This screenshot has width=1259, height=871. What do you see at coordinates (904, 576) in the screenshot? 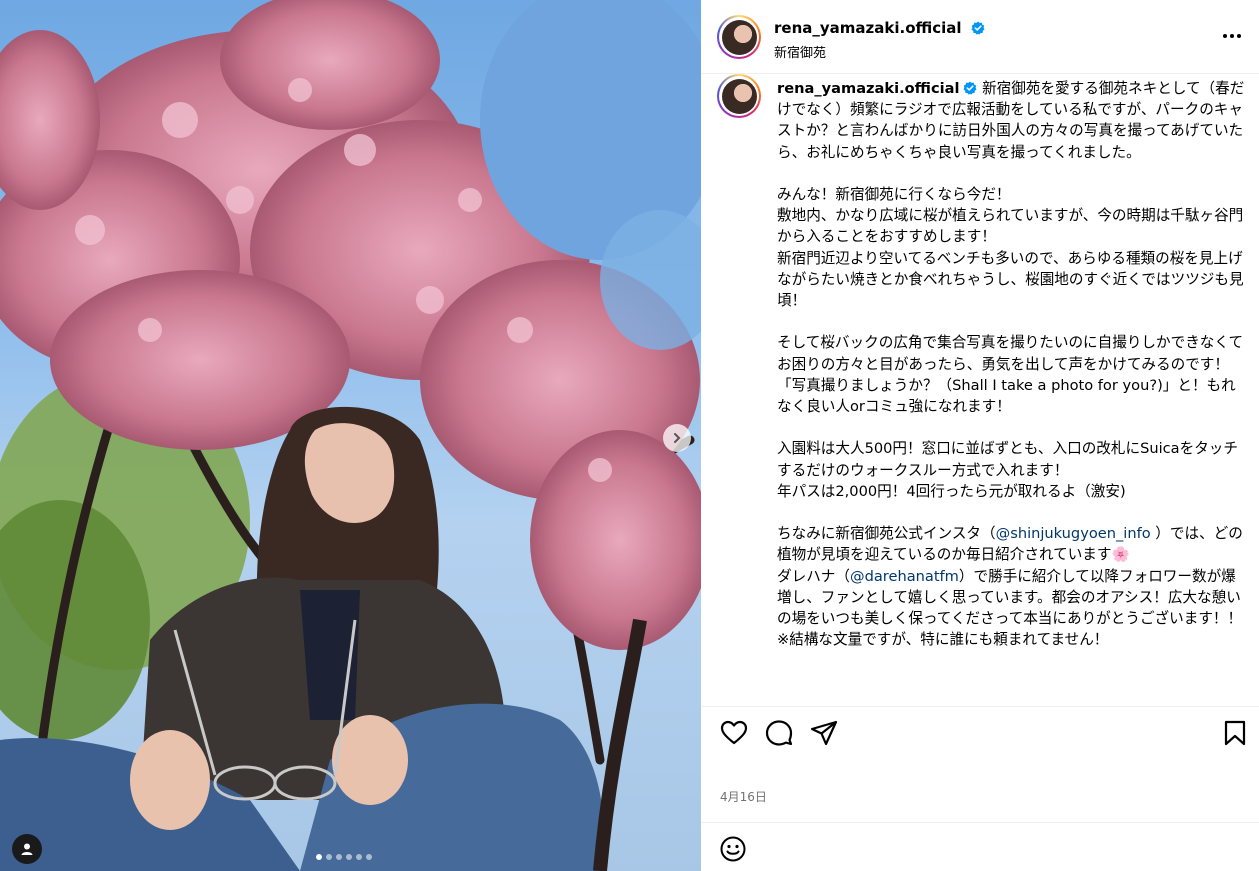
I see `mention-link-darehanatfm: @darehanatfm` at bounding box center [904, 576].